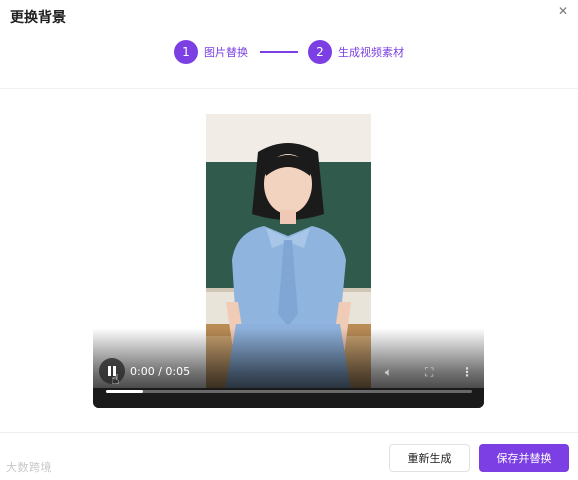  What do you see at coordinates (289, 432) in the screenshot?
I see `footer-divider` at bounding box center [289, 432].